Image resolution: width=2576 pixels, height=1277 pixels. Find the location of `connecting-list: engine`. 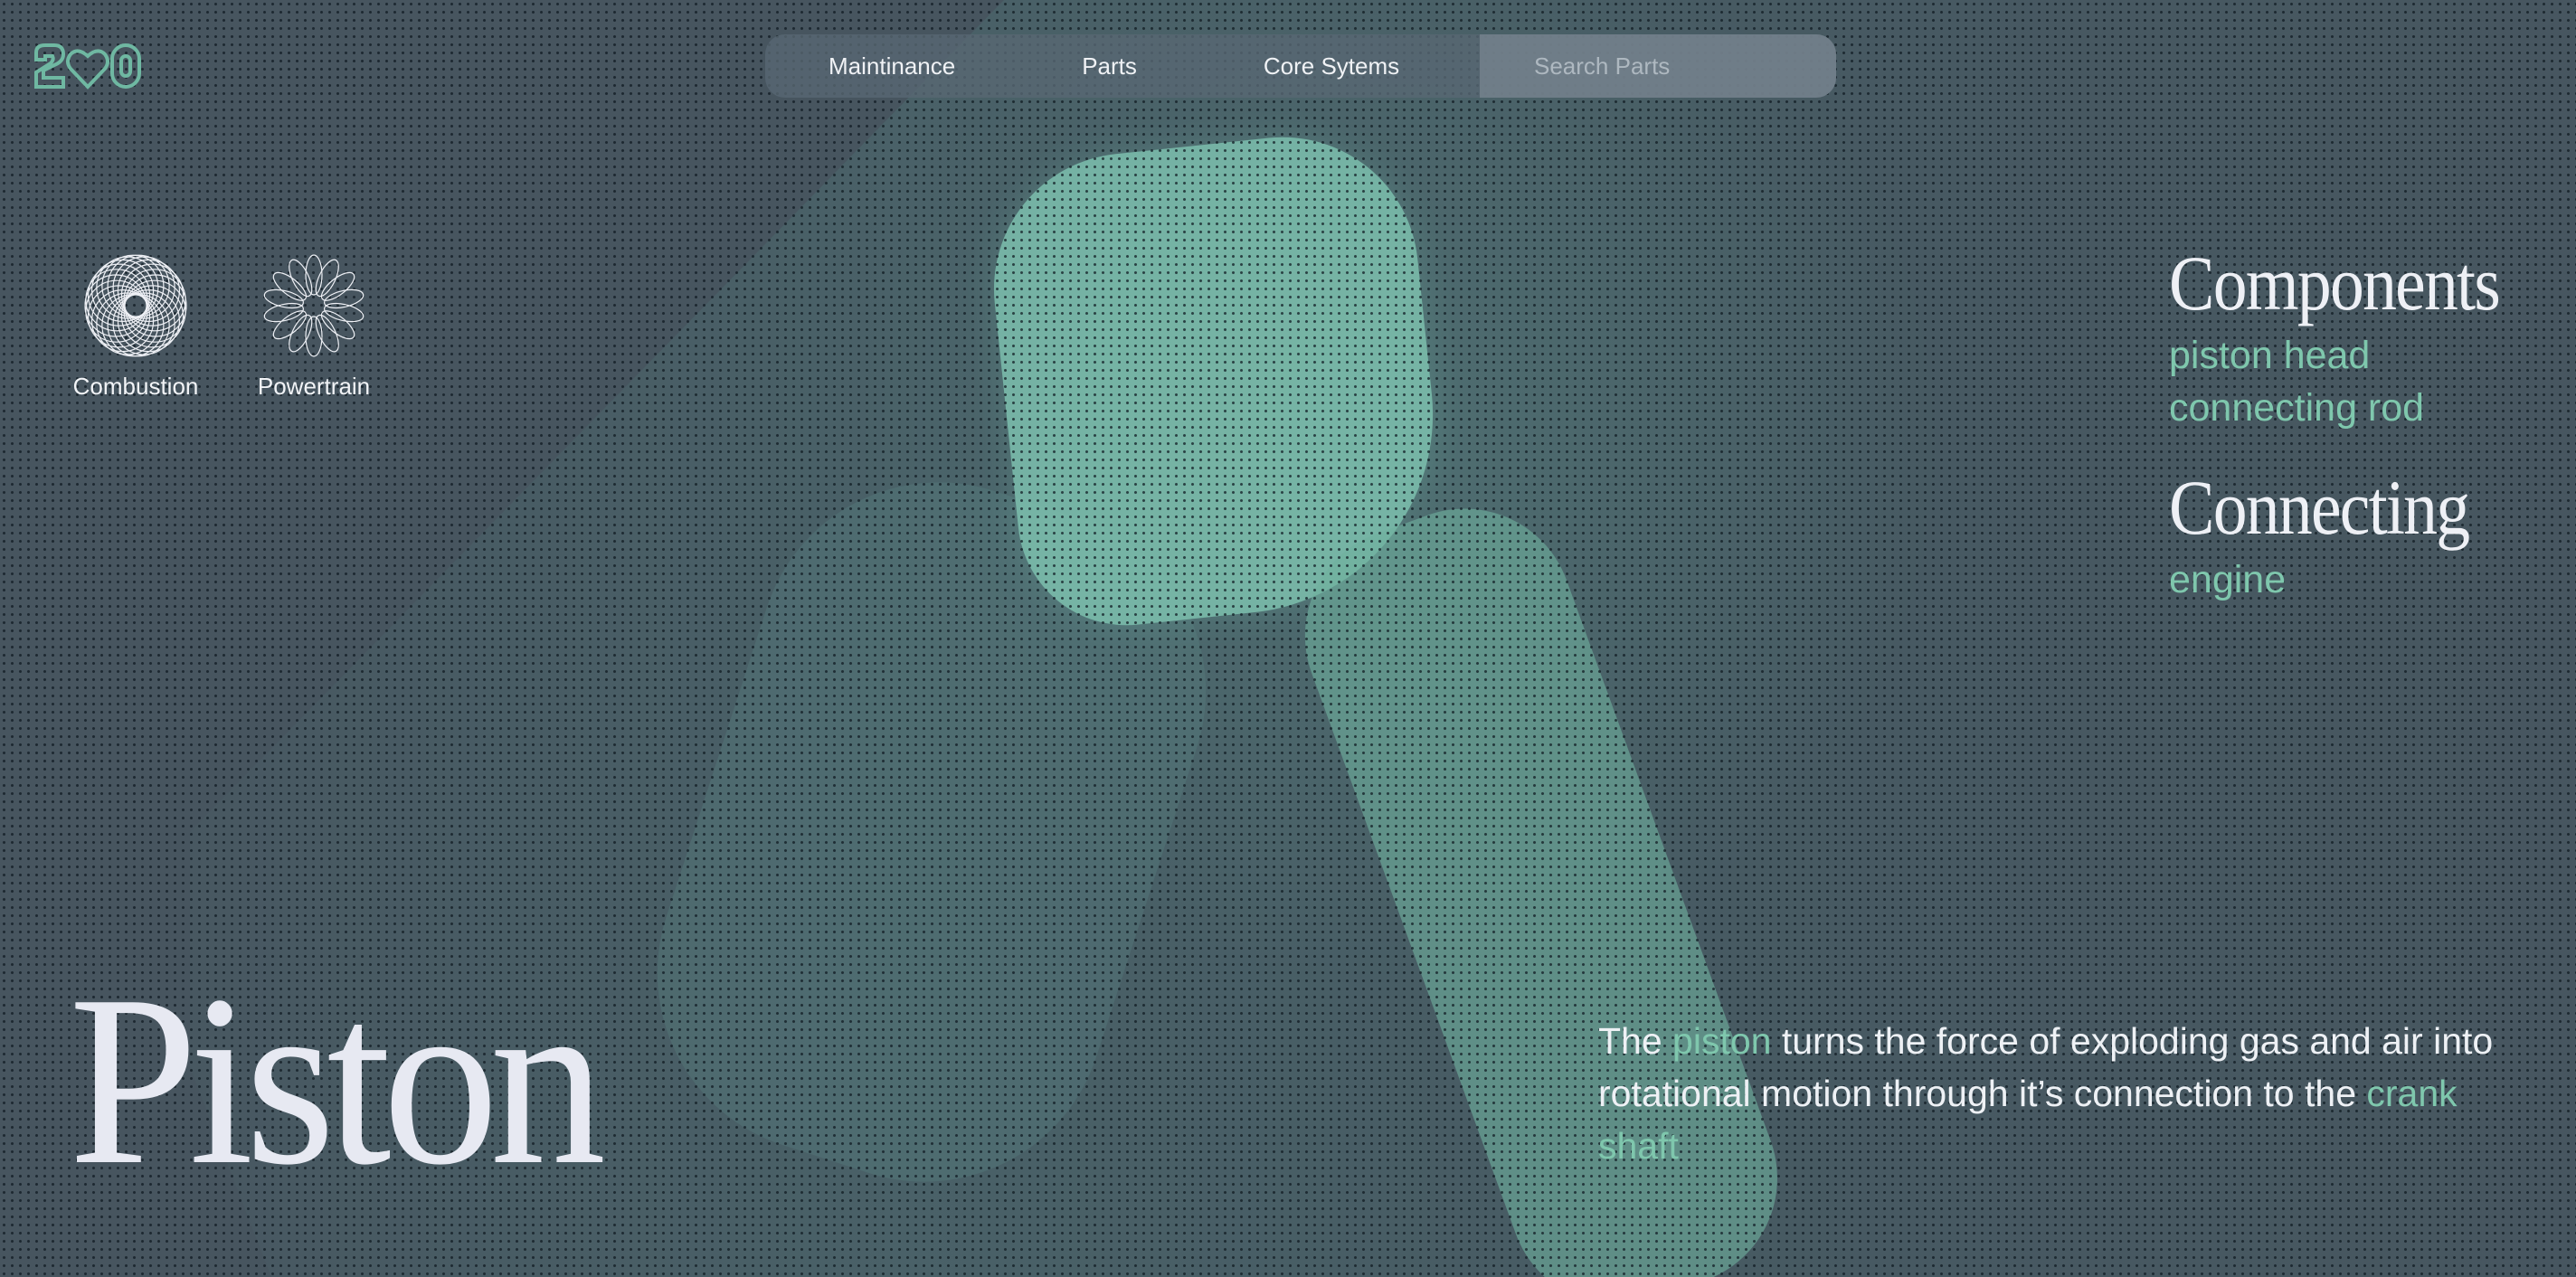

connecting-list: engine is located at coordinates (2356, 579).